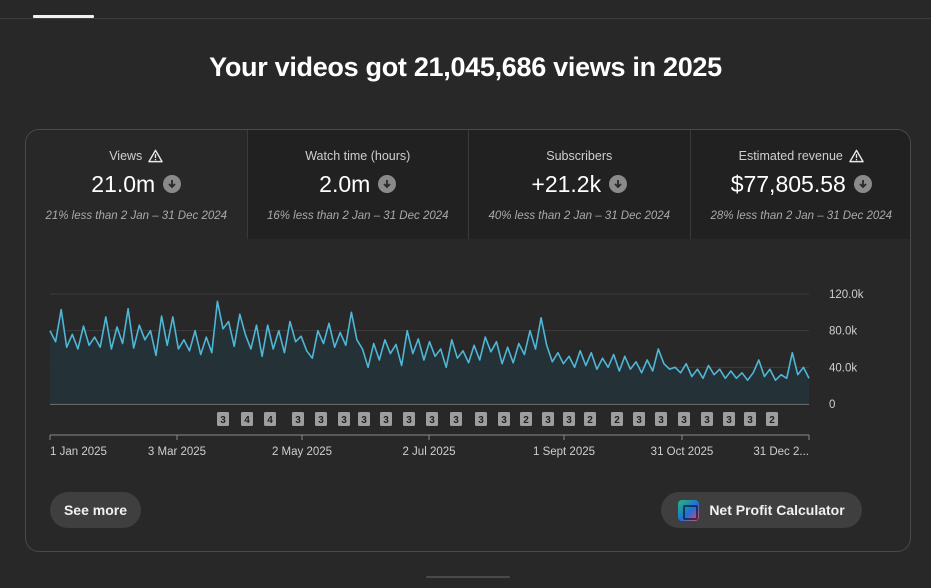 Image resolution: width=931 pixels, height=588 pixels. I want to click on x-tick-label: 31 Oct 2025, so click(682, 452).